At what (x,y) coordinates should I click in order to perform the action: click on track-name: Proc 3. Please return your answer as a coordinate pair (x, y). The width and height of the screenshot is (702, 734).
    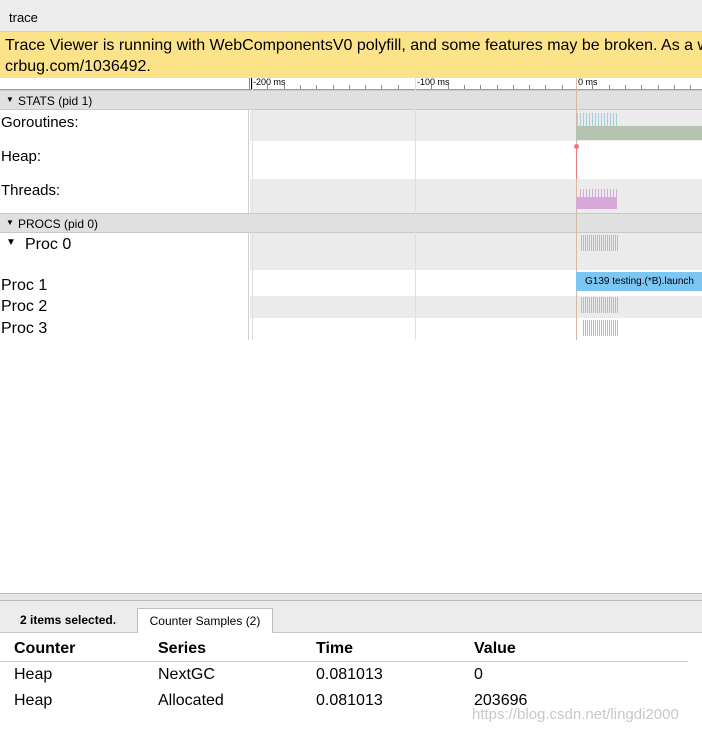
    Looking at the image, I should click on (124, 329).